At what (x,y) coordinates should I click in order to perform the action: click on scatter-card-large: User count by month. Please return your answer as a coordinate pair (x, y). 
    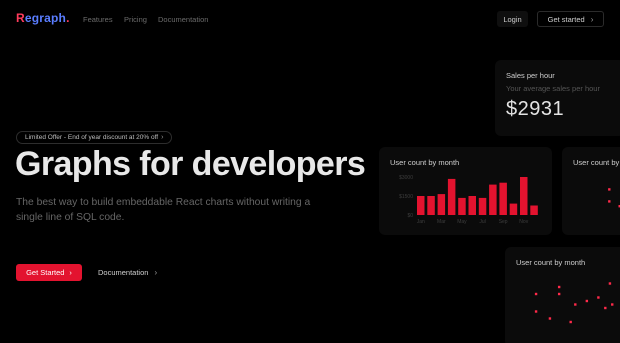
    Looking at the image, I should click on (562, 295).